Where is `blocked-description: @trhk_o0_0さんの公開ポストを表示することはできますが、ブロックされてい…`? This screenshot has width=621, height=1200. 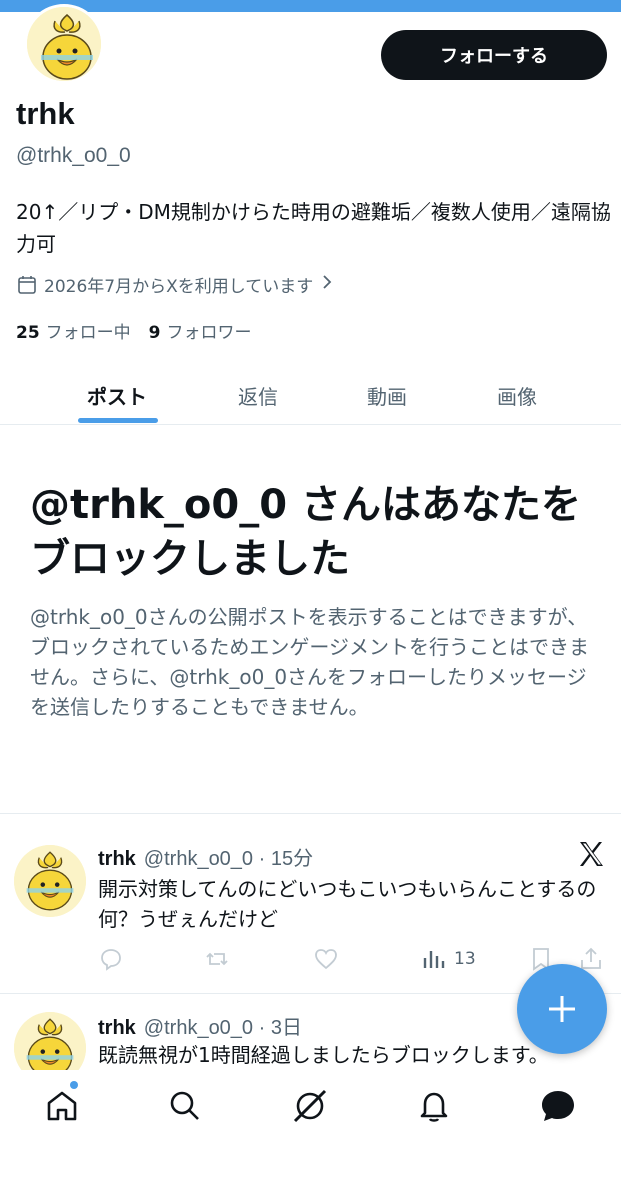
blocked-description: @trhk_o0_0さんの公開ポストを表示することはできますが、ブロックされてい… is located at coordinates (309, 662).